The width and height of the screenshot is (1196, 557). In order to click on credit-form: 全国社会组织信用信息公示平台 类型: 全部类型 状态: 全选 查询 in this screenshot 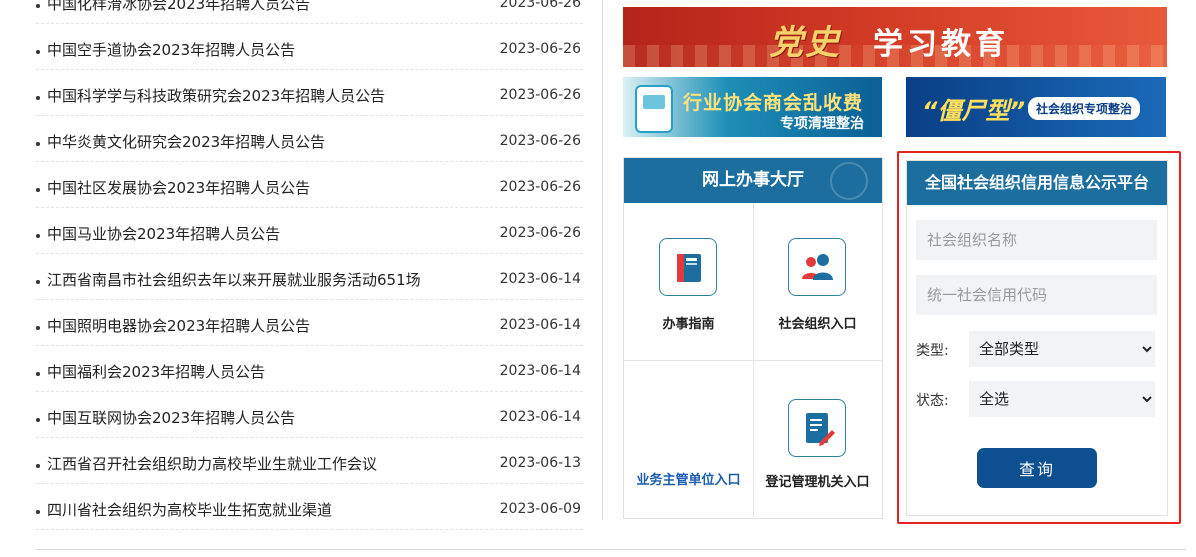, I will do `click(1037, 338)`.